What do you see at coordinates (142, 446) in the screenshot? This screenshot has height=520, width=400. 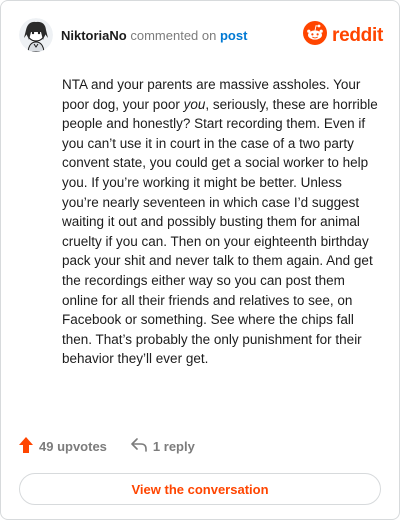 I see `reply-arrow-icon` at bounding box center [142, 446].